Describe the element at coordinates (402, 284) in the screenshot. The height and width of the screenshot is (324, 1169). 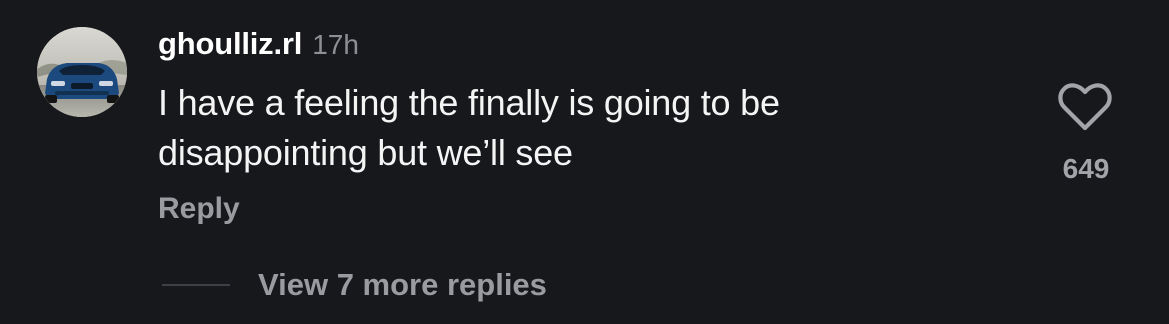
I see `view-replies-label: View 7 more replies` at that location.